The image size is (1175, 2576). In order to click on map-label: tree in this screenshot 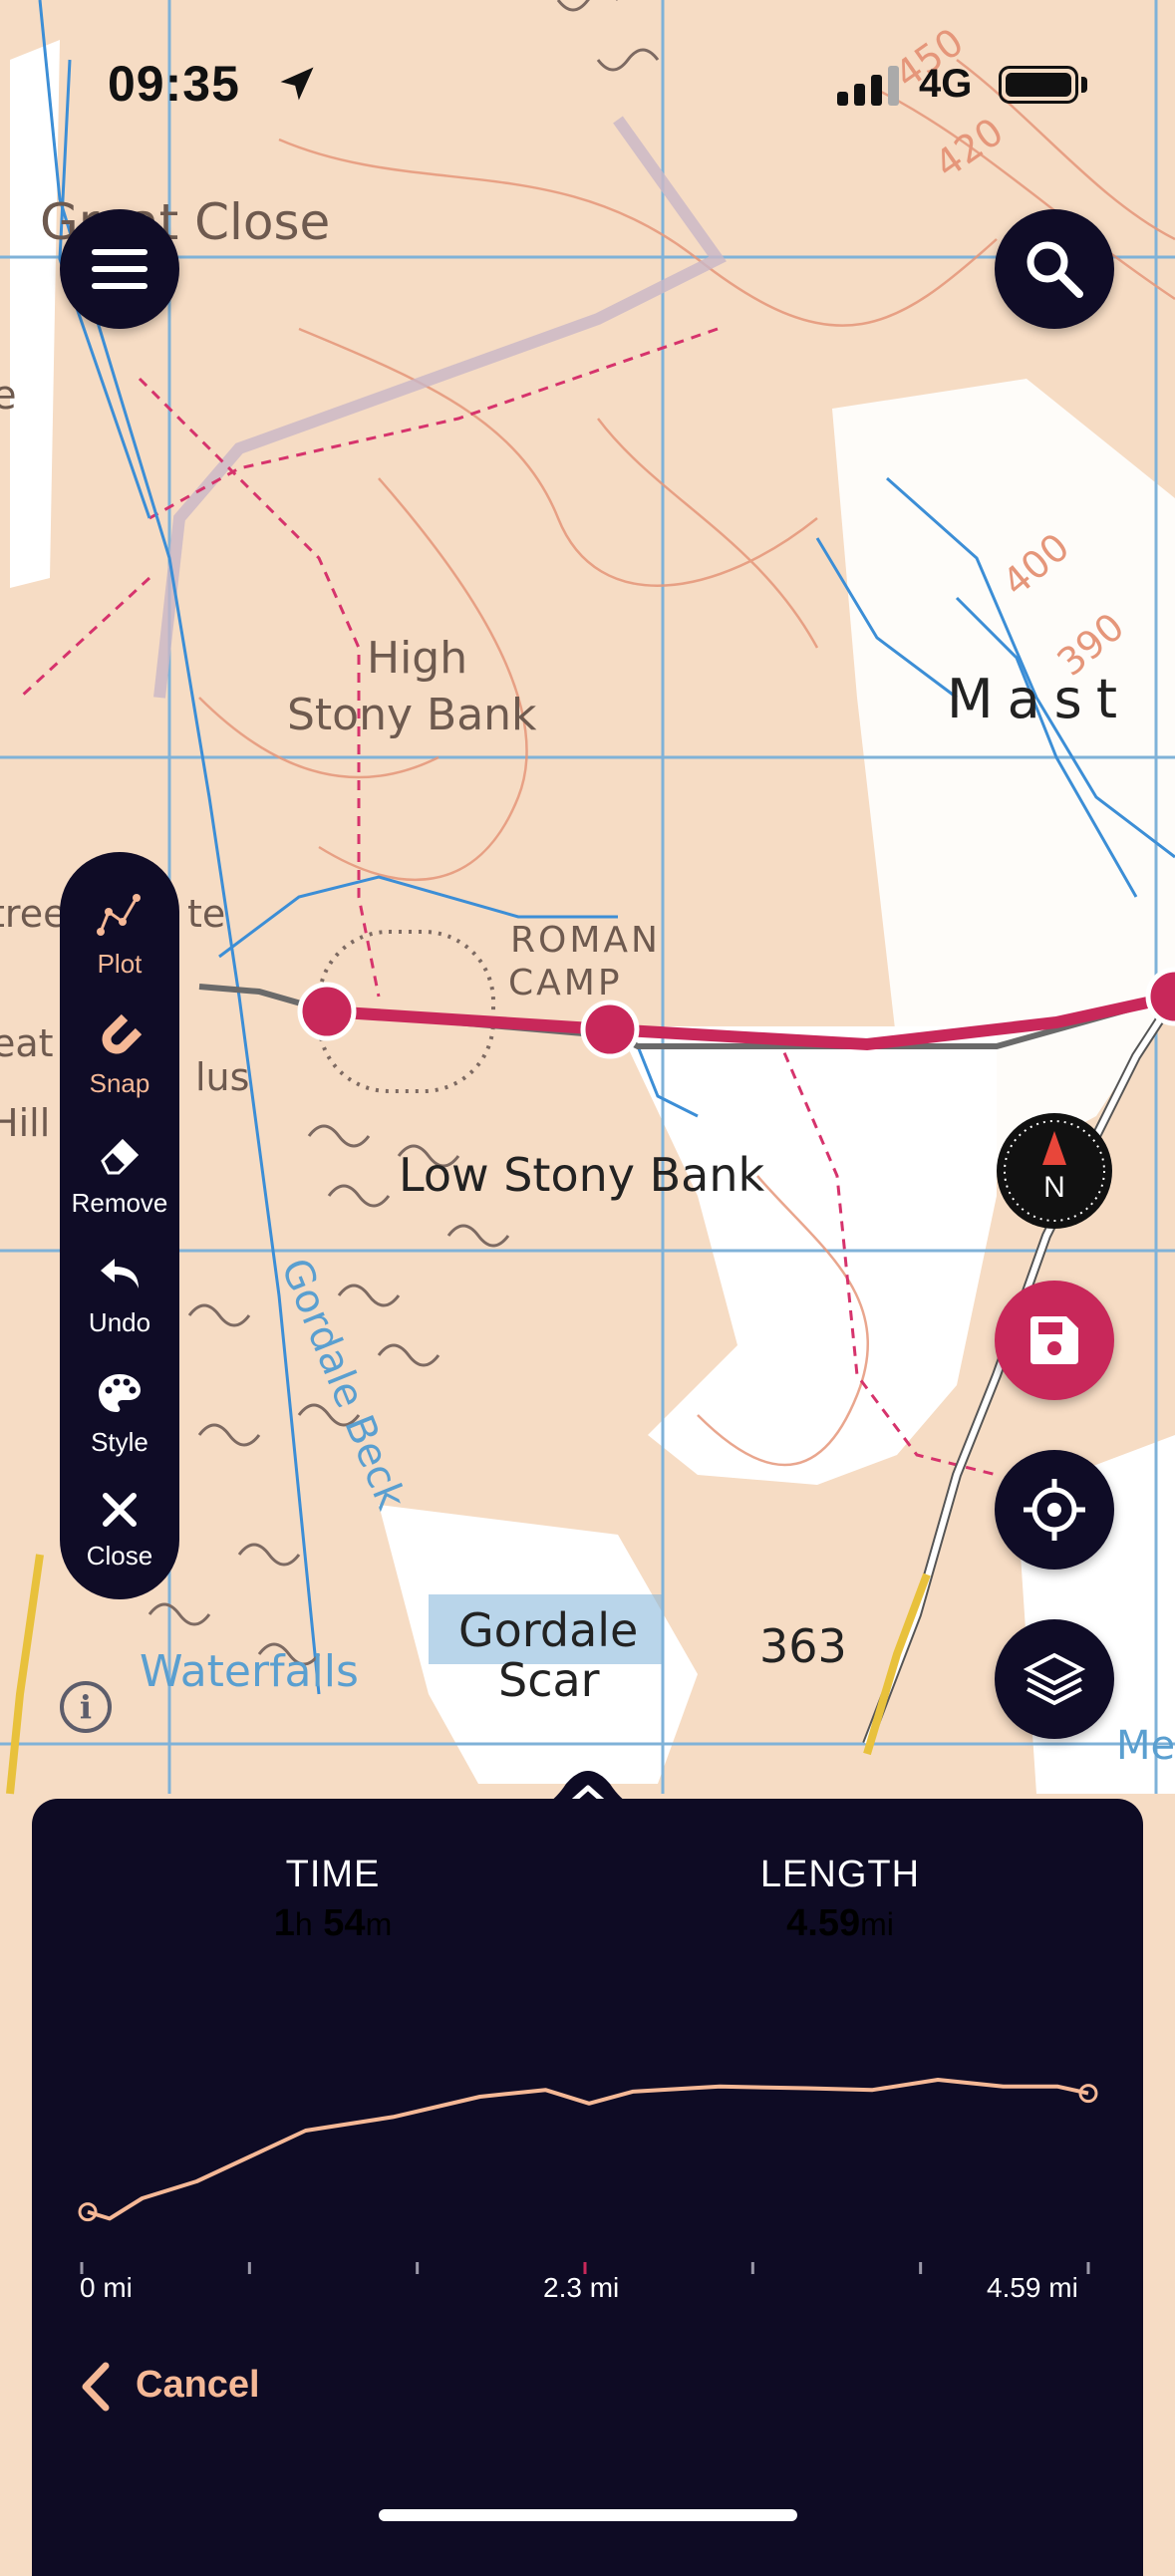, I will do `click(33, 914)`.